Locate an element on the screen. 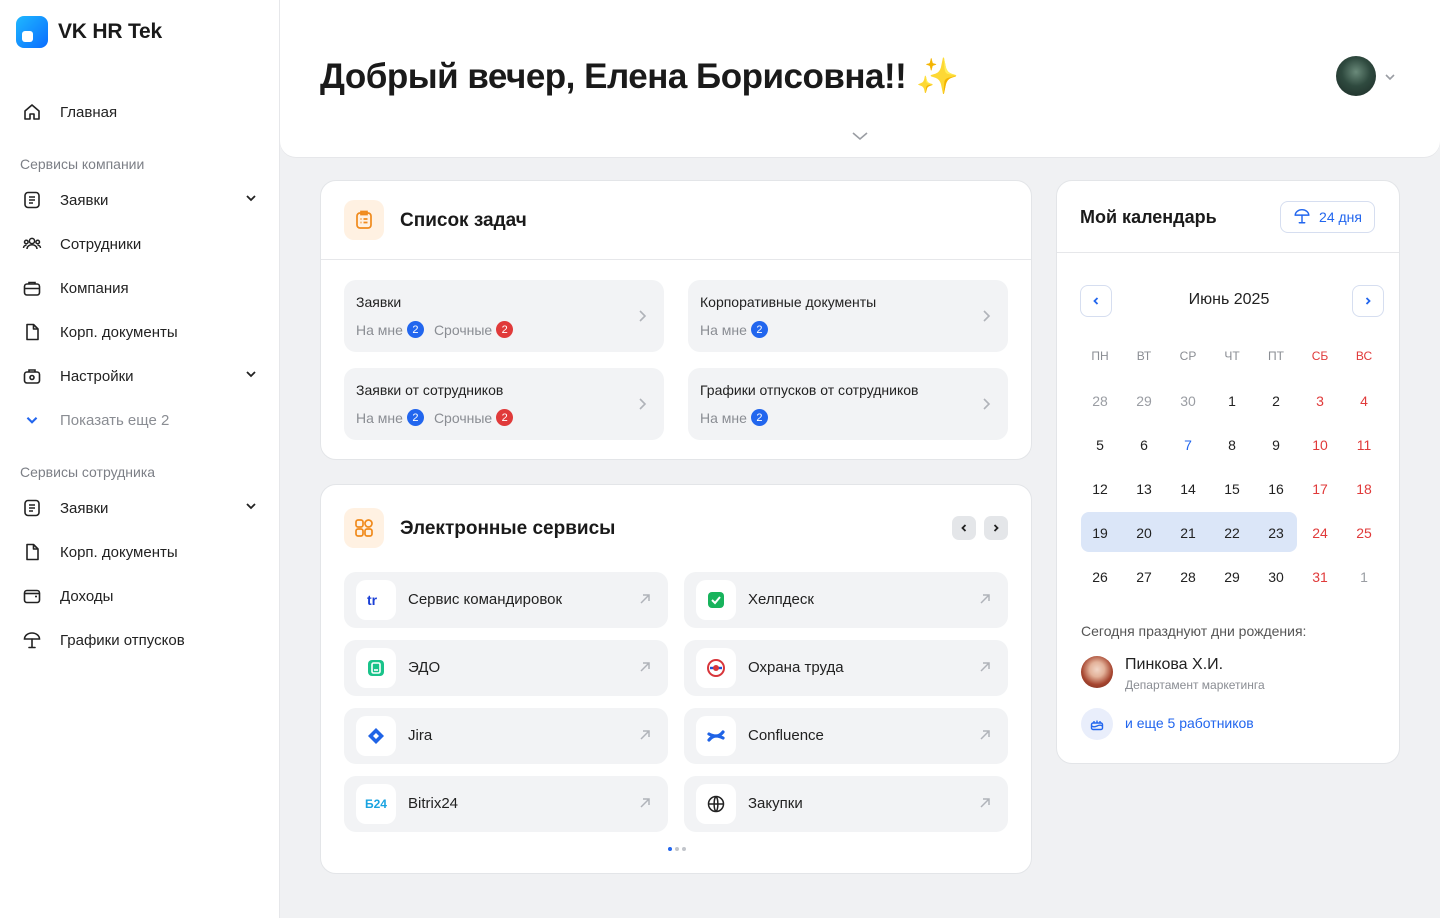 The height and width of the screenshot is (918, 1440). calendar-day: 16 is located at coordinates (1276, 489).